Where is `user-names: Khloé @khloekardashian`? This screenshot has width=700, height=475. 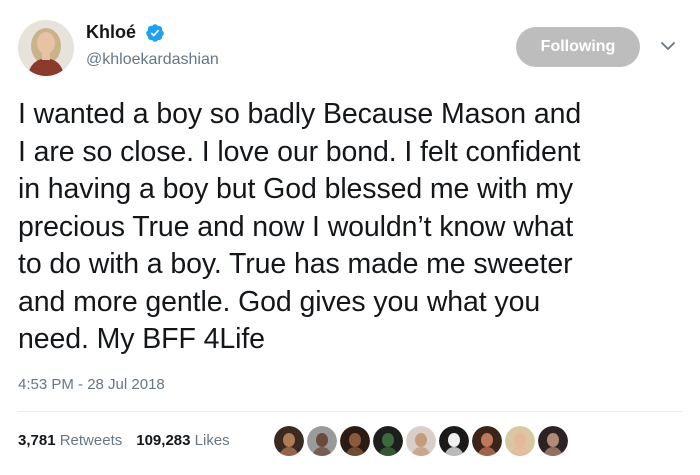 user-names: Khloé @khloekardashian is located at coordinates (152, 45).